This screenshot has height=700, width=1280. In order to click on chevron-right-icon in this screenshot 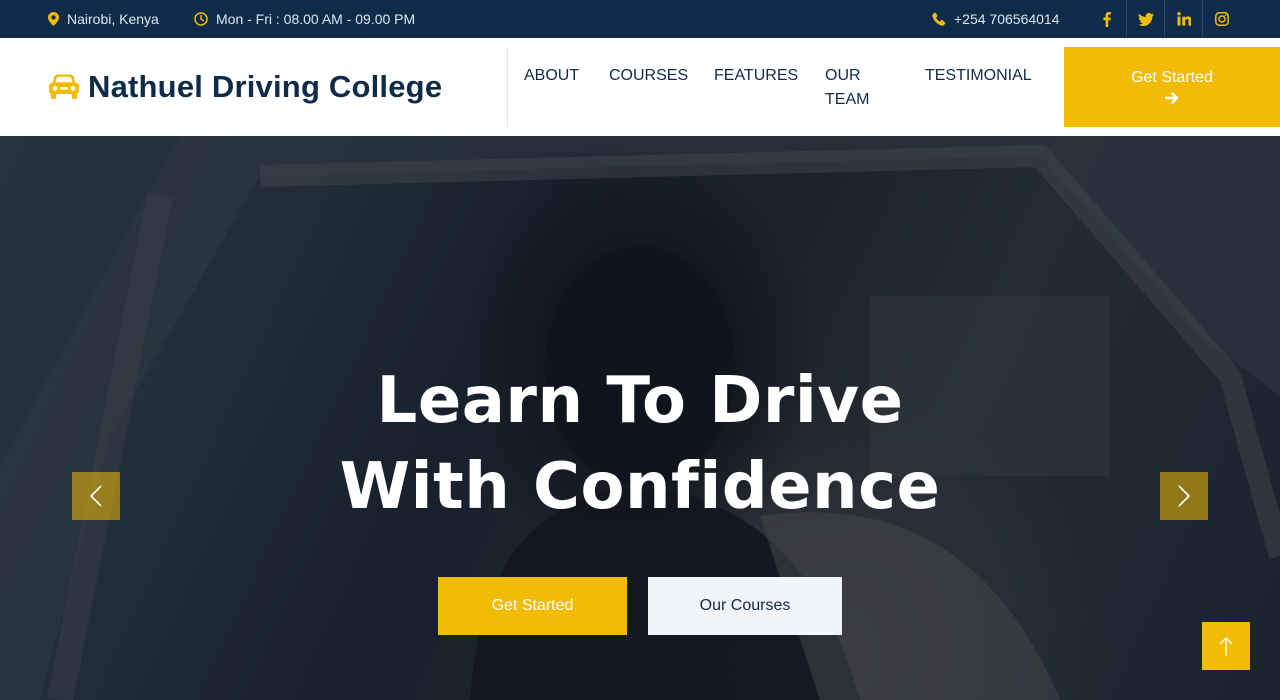, I will do `click(1184, 496)`.